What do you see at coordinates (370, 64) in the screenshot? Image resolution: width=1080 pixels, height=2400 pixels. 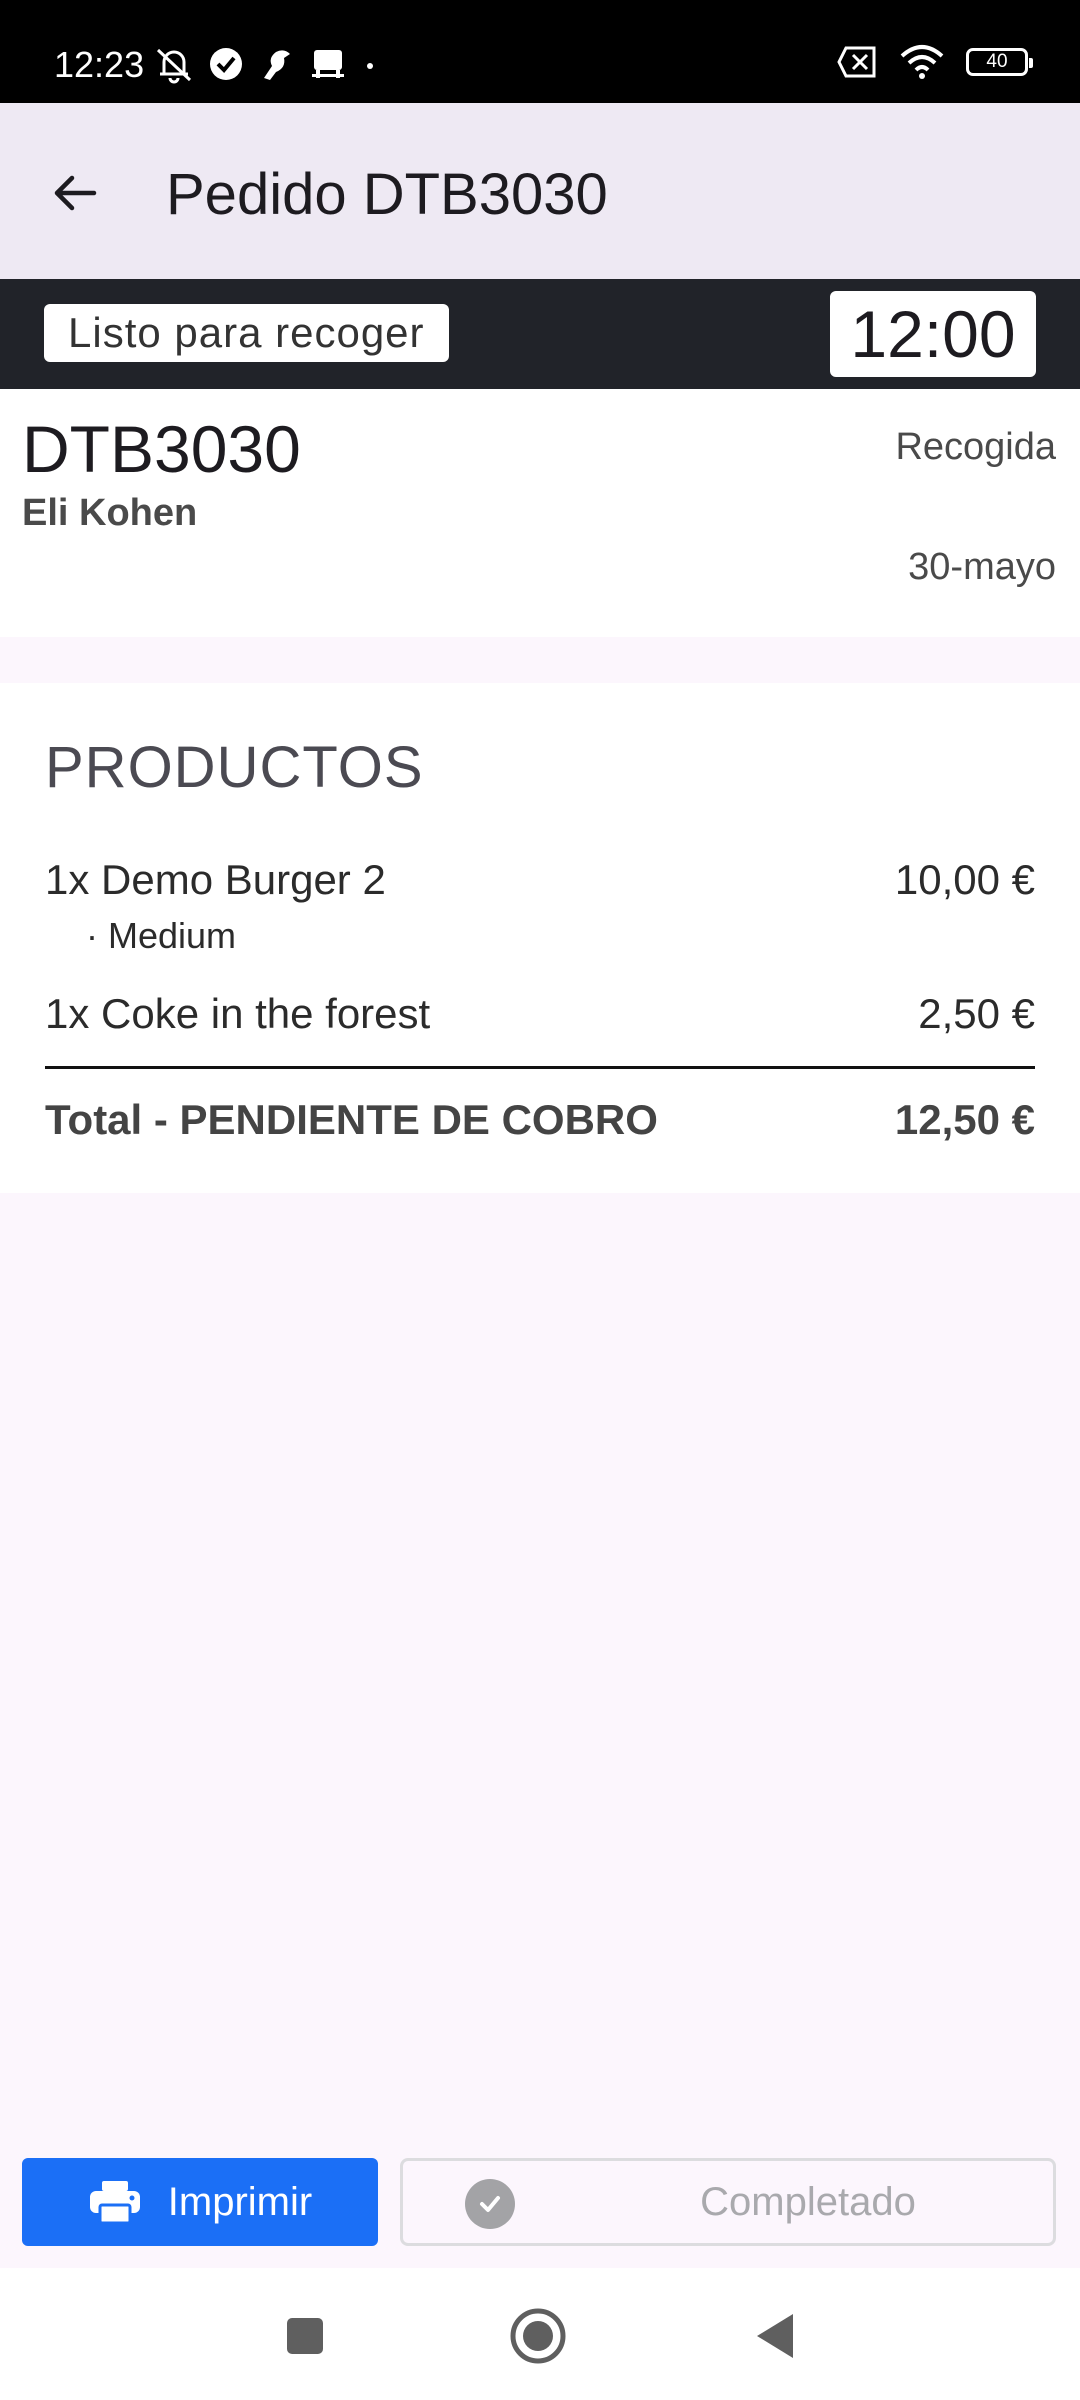 I see `dot-icon` at bounding box center [370, 64].